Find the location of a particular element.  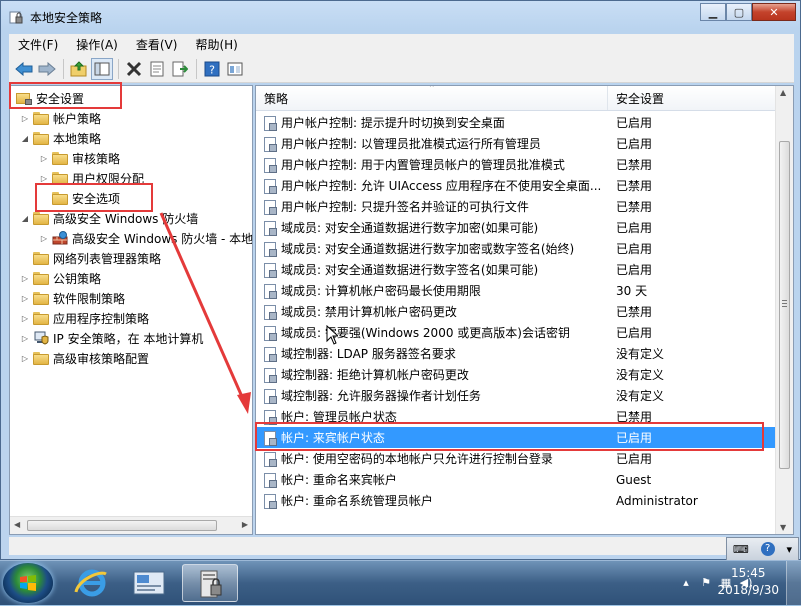

taskbar-internet-explorer is located at coordinates (92, 583).